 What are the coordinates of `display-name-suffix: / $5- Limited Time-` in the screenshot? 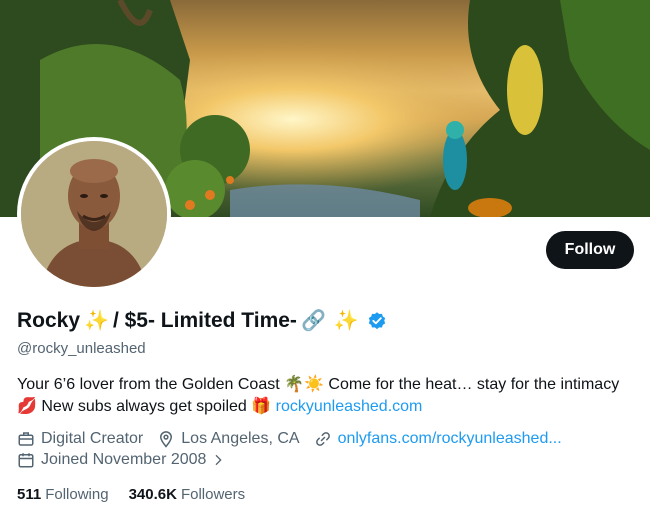 It's located at (204, 320).